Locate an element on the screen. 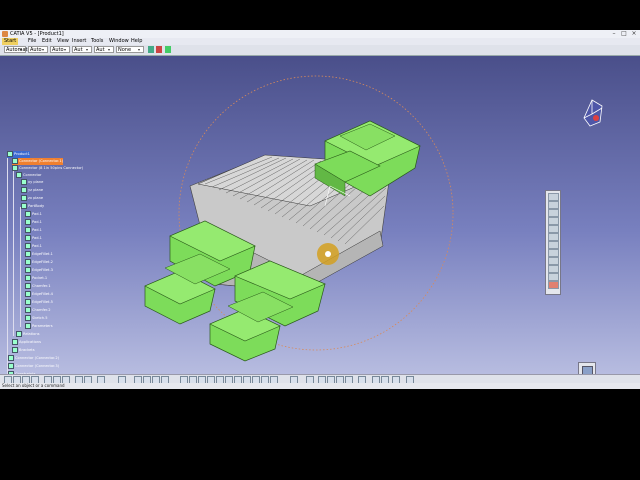  chamfer-tool-icon is located at coordinates (553, 253).